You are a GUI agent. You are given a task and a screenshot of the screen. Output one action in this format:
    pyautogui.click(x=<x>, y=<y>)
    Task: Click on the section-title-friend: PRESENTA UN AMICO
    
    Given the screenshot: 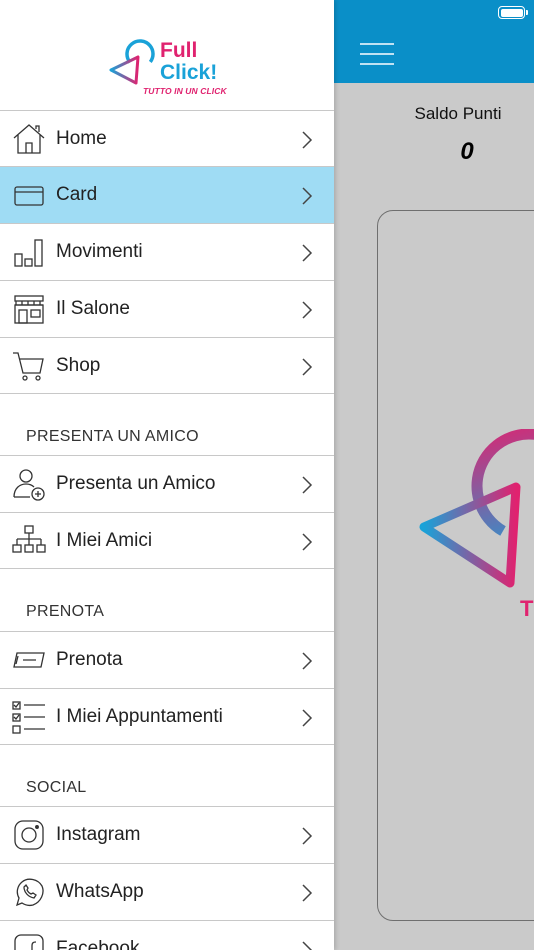 What is the action you would take?
    pyautogui.click(x=112, y=436)
    